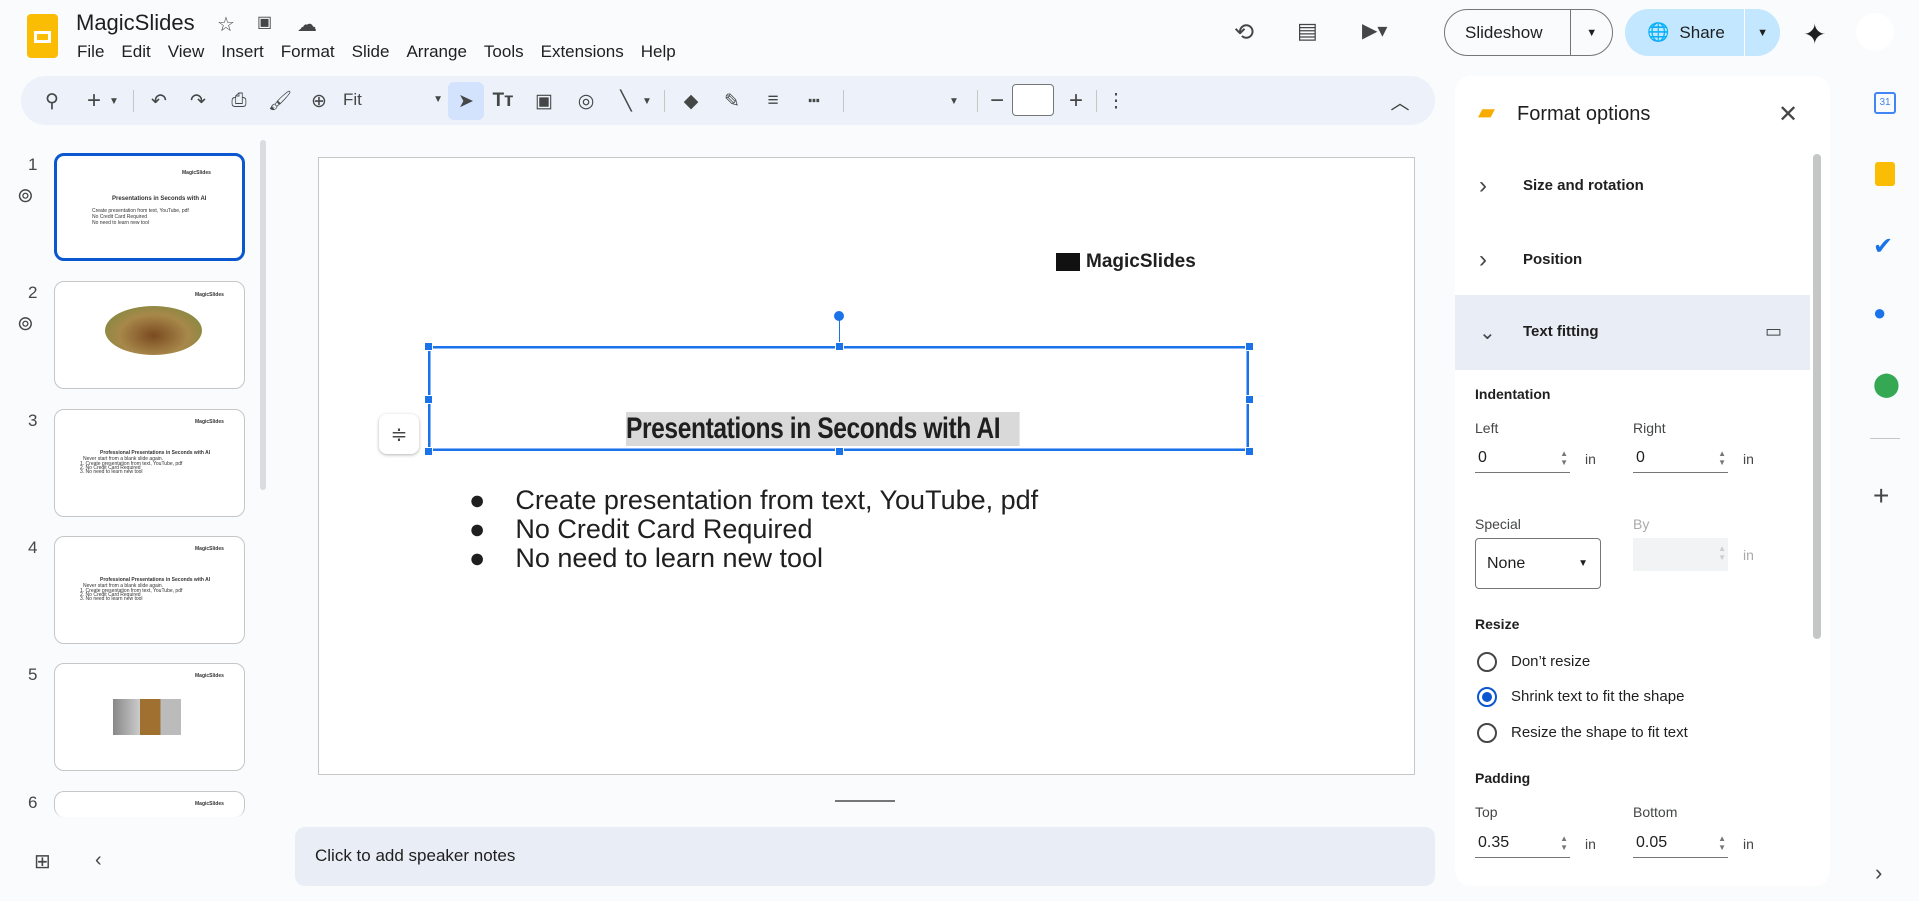 Image resolution: width=1919 pixels, height=901 pixels. What do you see at coordinates (1400, 101) in the screenshot?
I see `collapse-toolbar-icon: ︿` at bounding box center [1400, 101].